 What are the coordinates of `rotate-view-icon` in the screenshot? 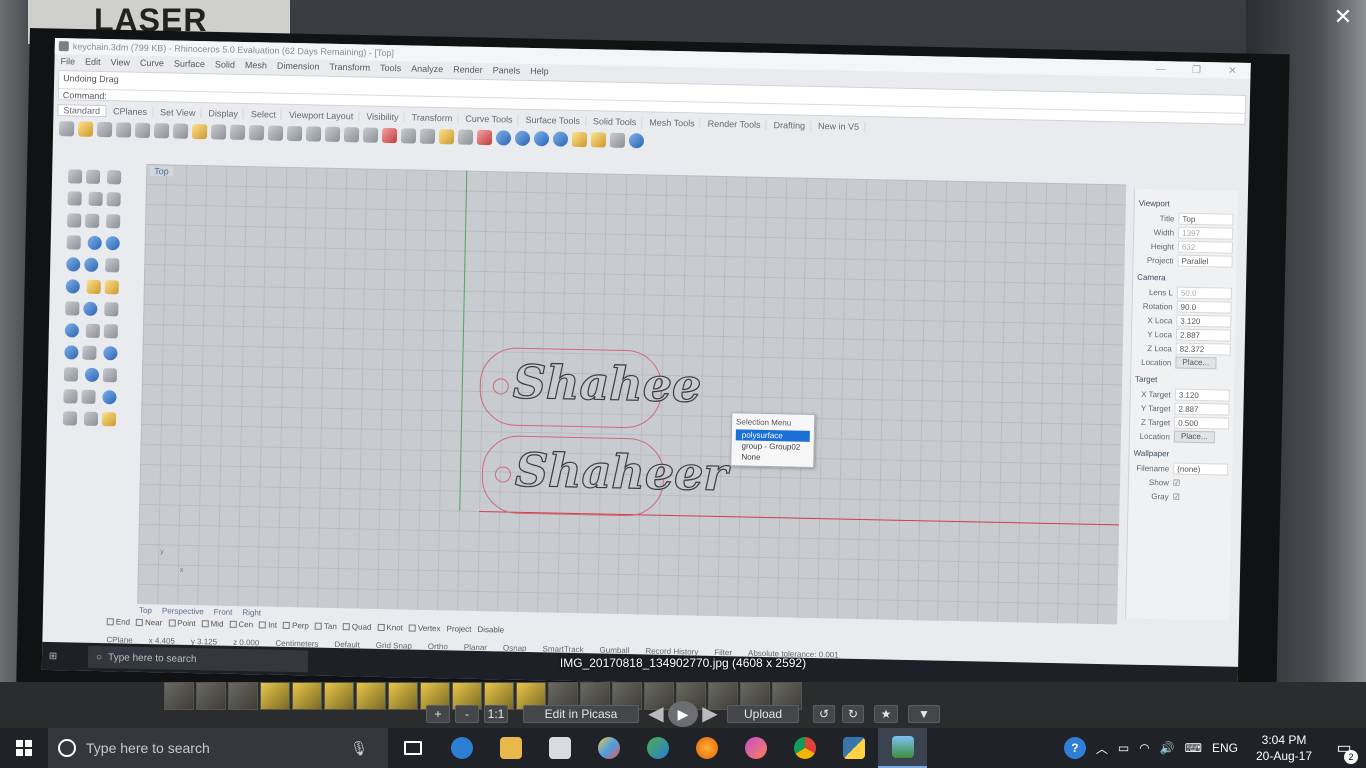 It's located at (351, 134).